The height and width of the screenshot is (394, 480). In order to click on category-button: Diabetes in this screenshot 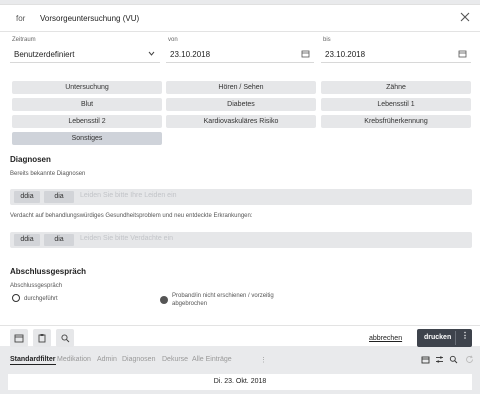, I will do `click(241, 104)`.